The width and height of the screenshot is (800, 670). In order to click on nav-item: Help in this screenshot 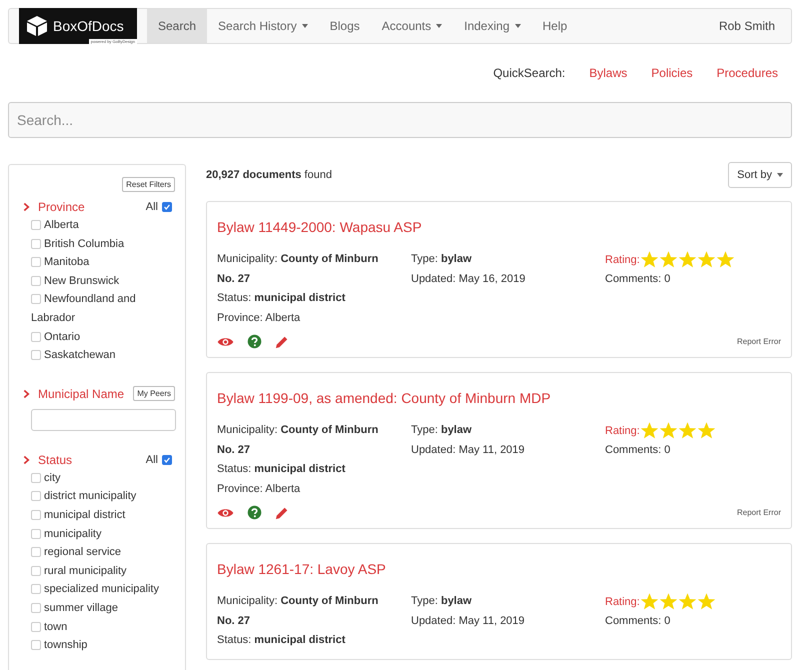, I will do `click(555, 26)`.